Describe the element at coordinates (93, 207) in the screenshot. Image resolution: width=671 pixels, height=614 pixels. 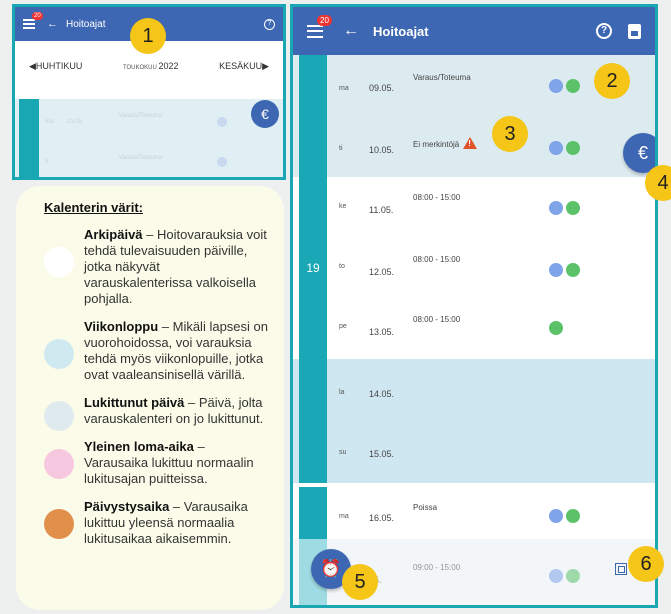
I see `legend-title: Kalenterin värit:` at that location.